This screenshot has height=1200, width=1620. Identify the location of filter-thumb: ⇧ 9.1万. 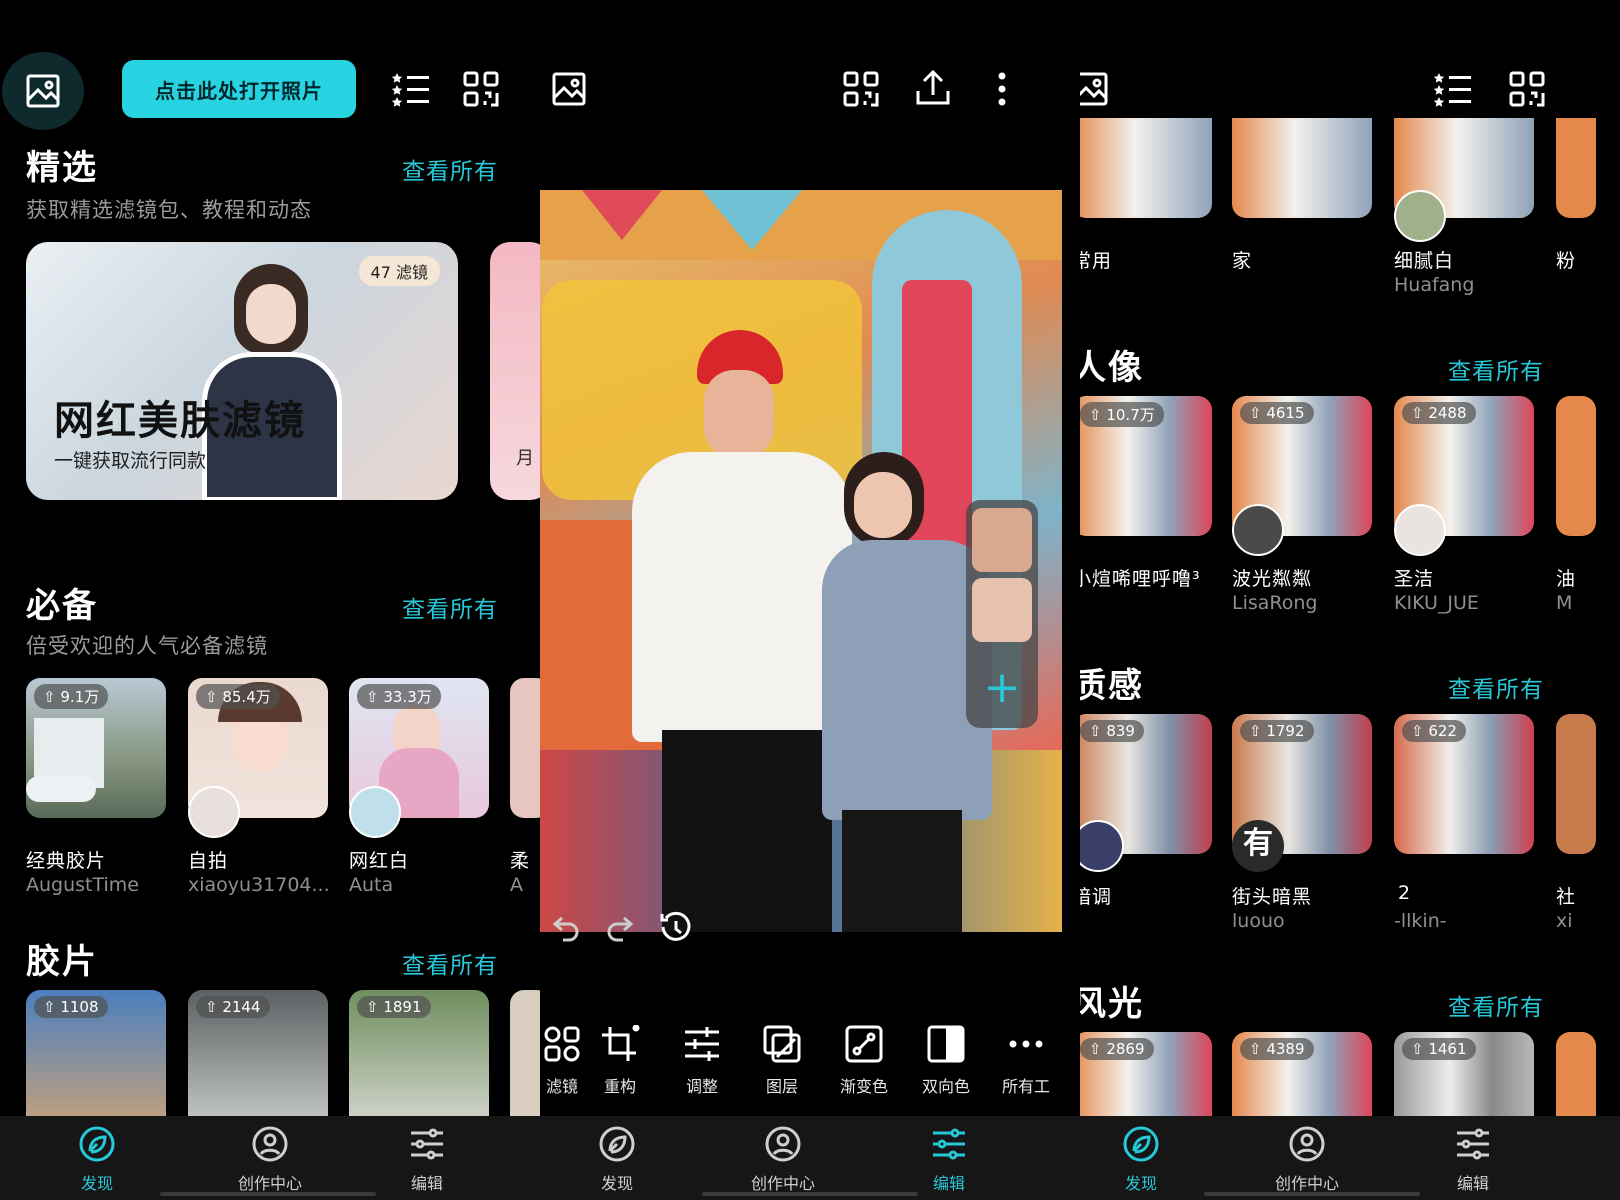
(96, 748).